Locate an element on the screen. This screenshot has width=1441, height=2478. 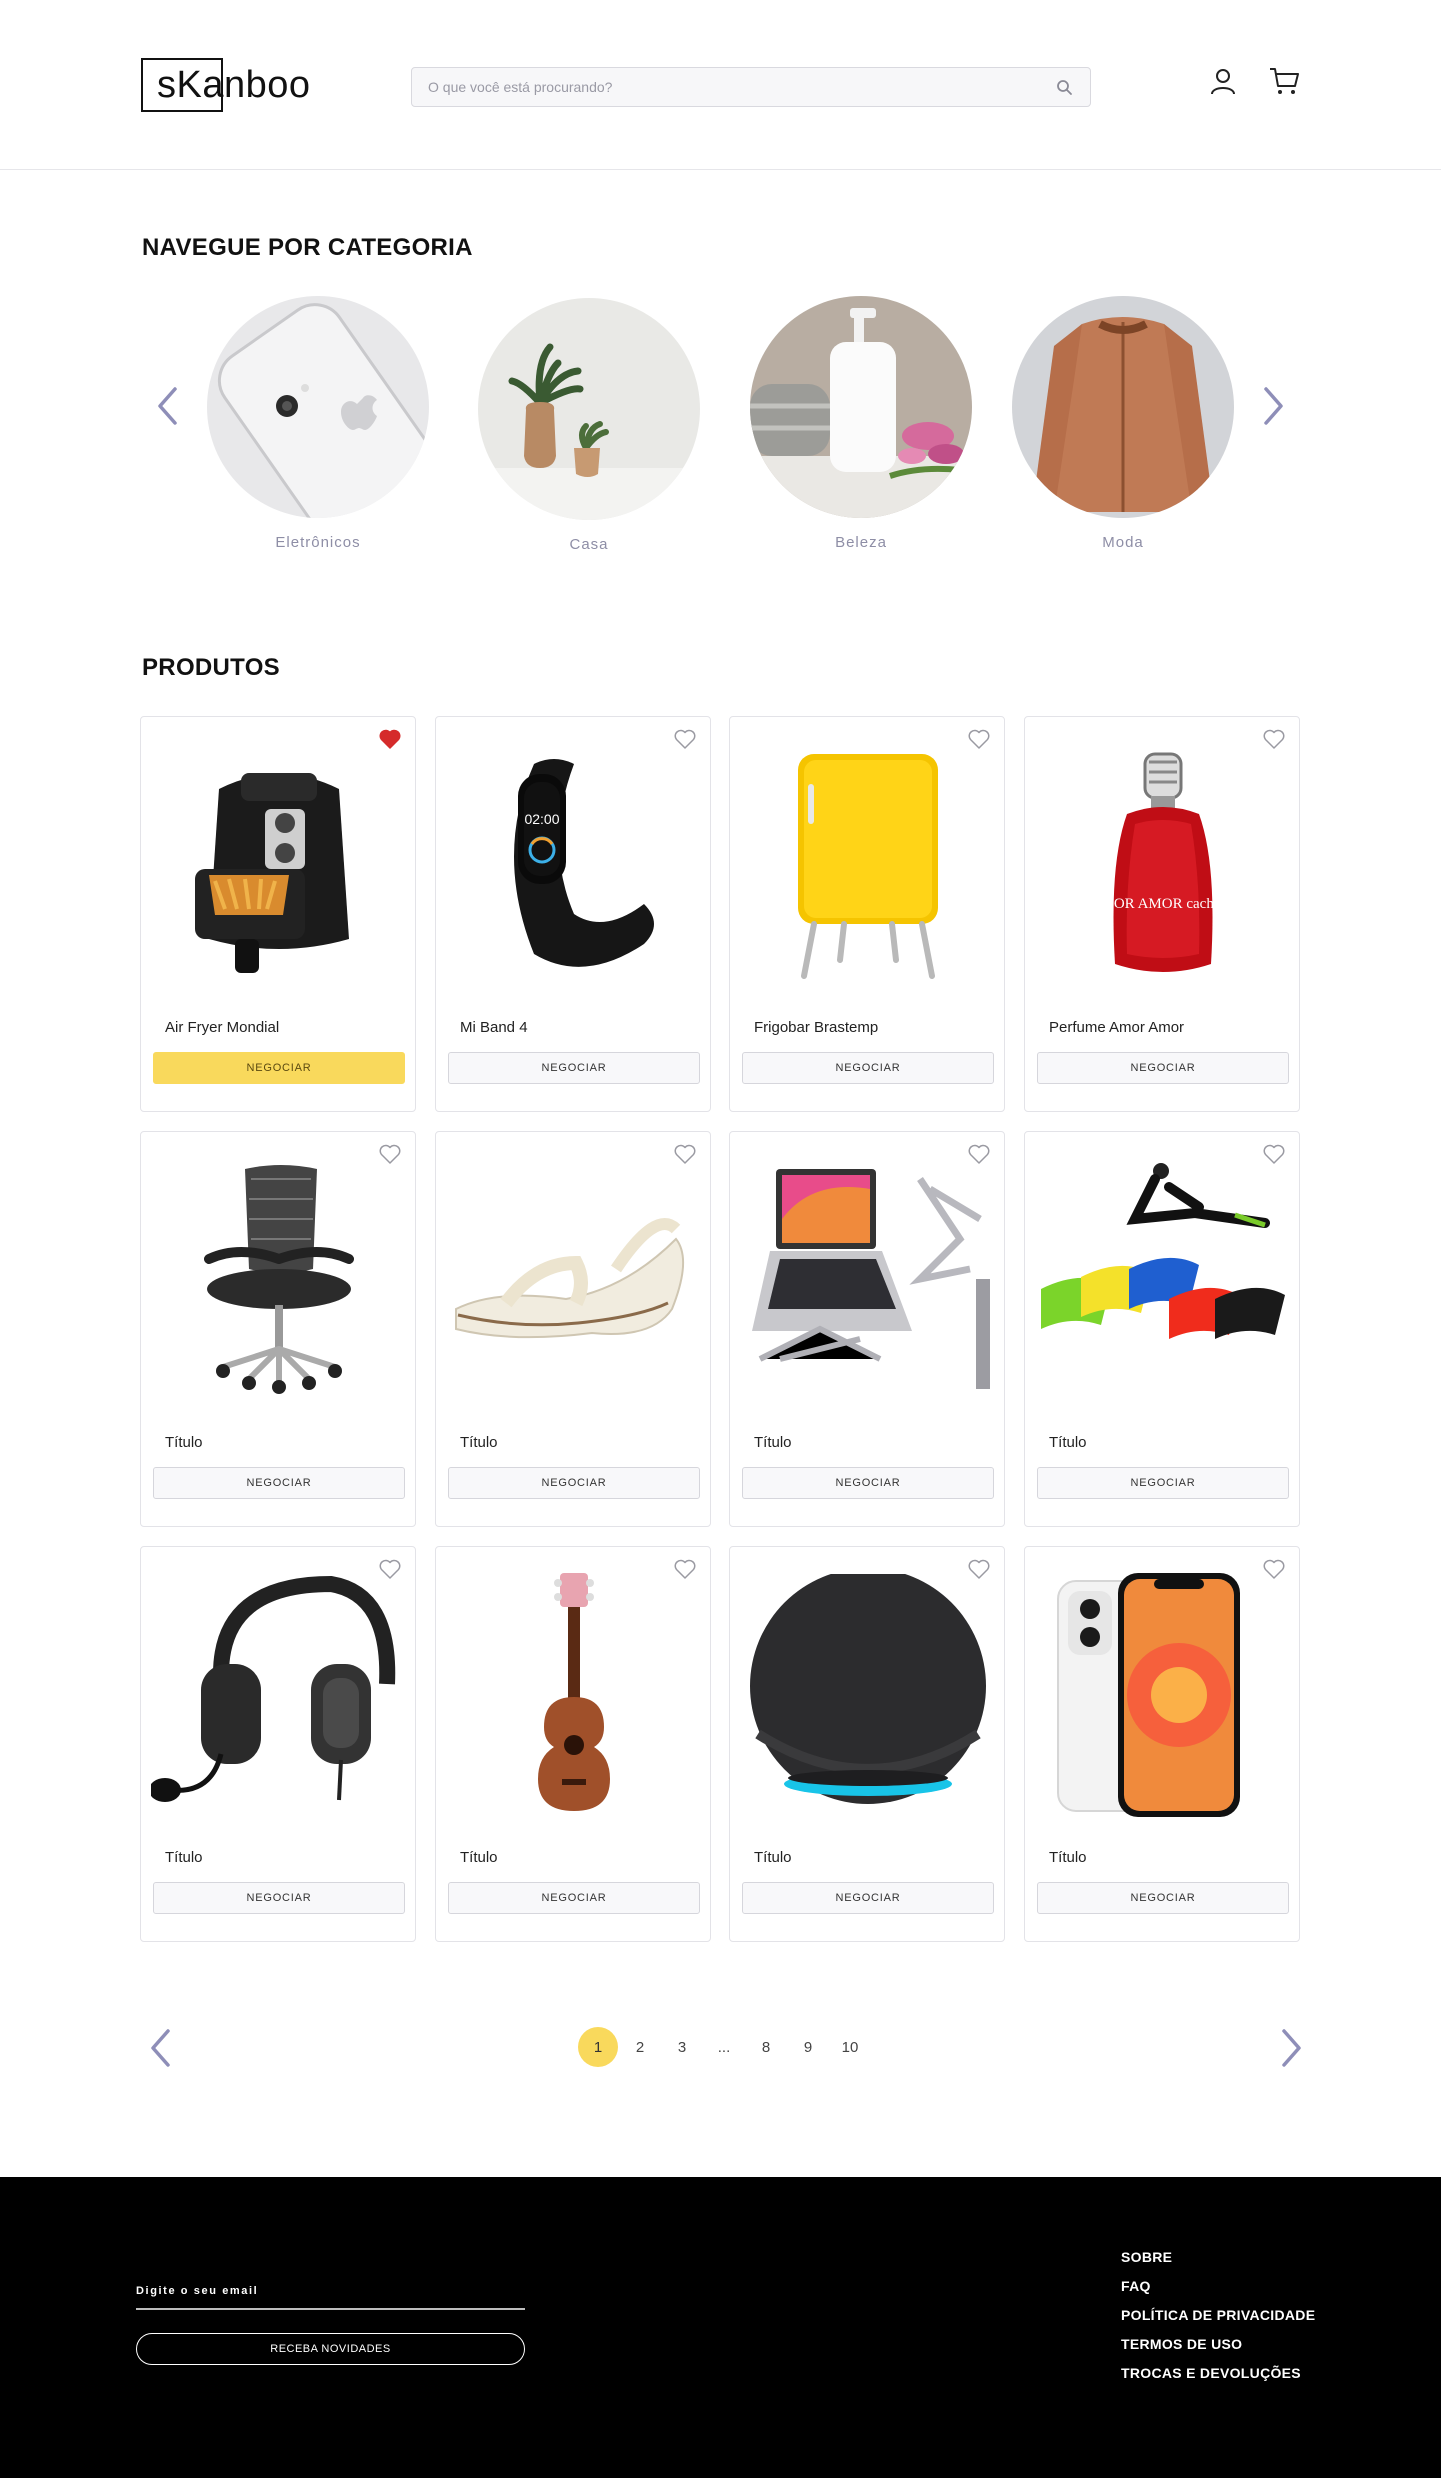
search-input is located at coordinates (741, 87).